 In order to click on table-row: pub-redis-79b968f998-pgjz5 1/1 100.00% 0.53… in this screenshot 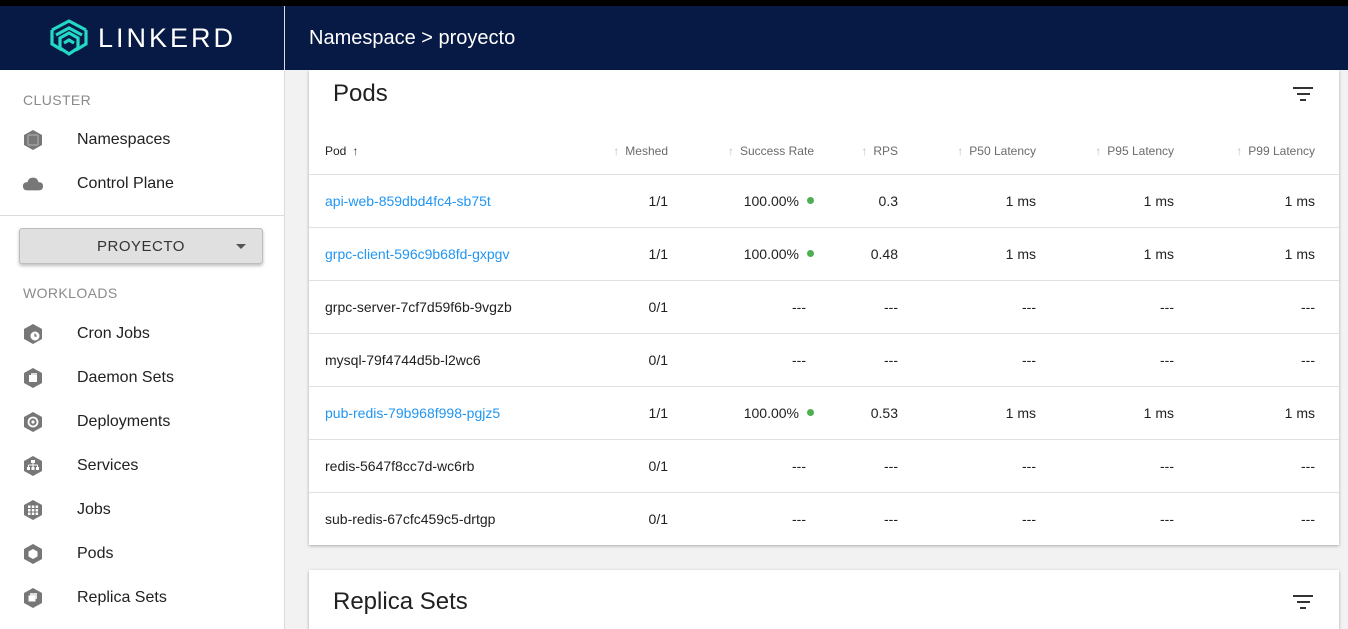, I will do `click(824, 413)`.